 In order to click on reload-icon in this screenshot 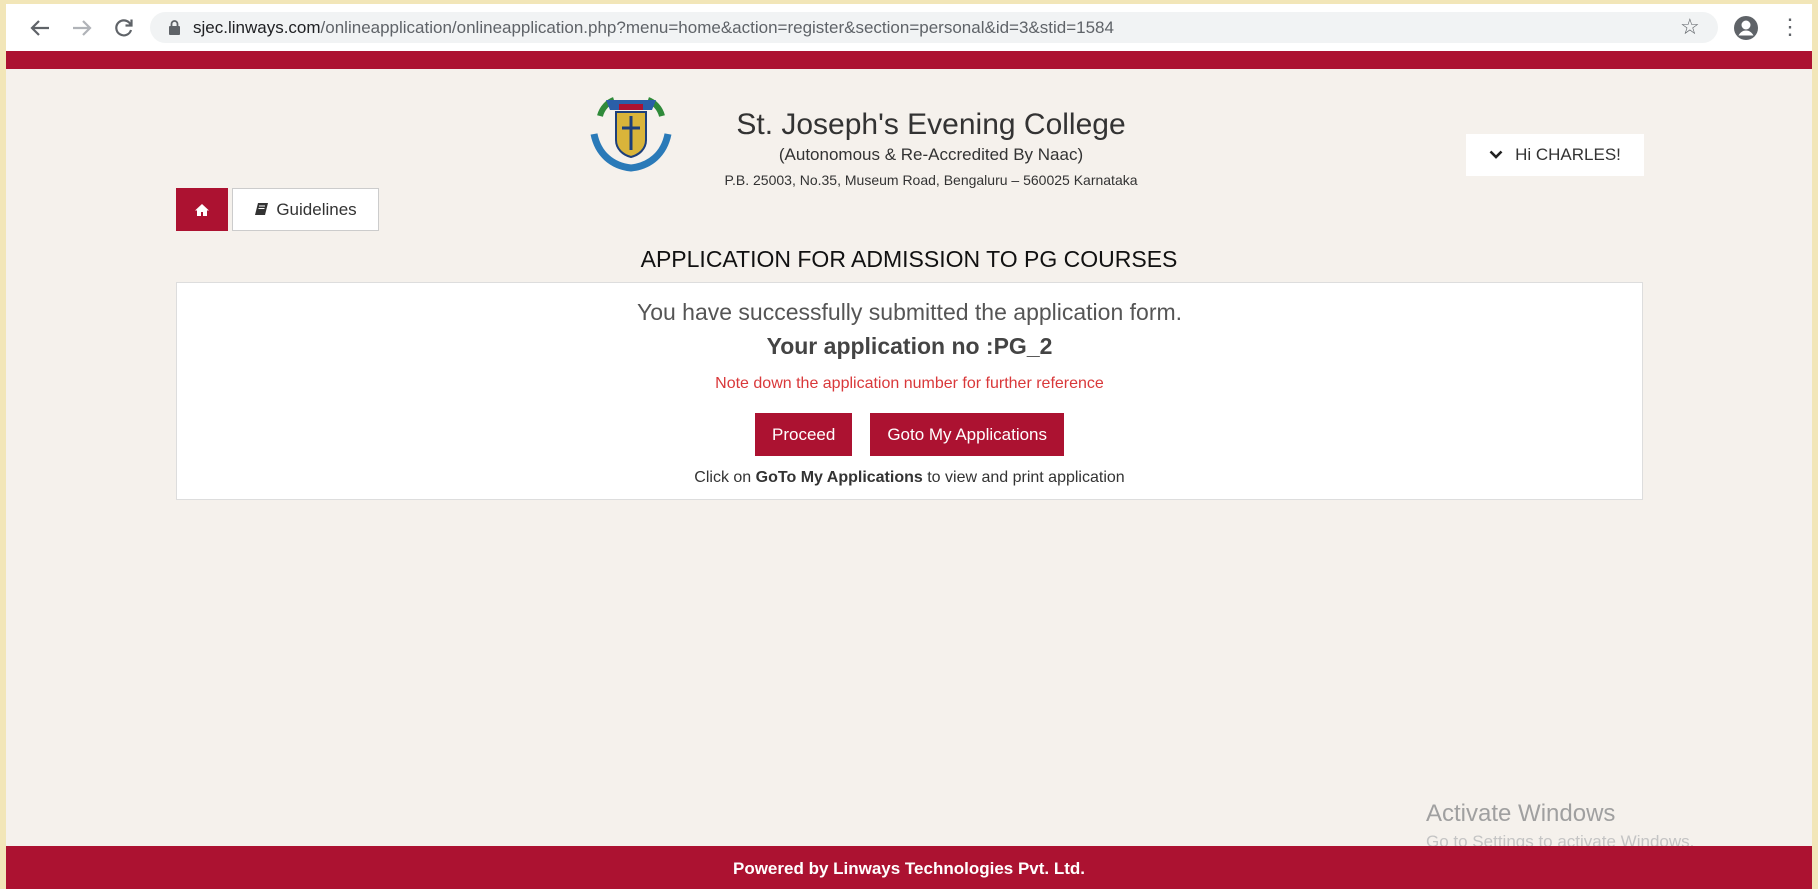, I will do `click(124, 28)`.